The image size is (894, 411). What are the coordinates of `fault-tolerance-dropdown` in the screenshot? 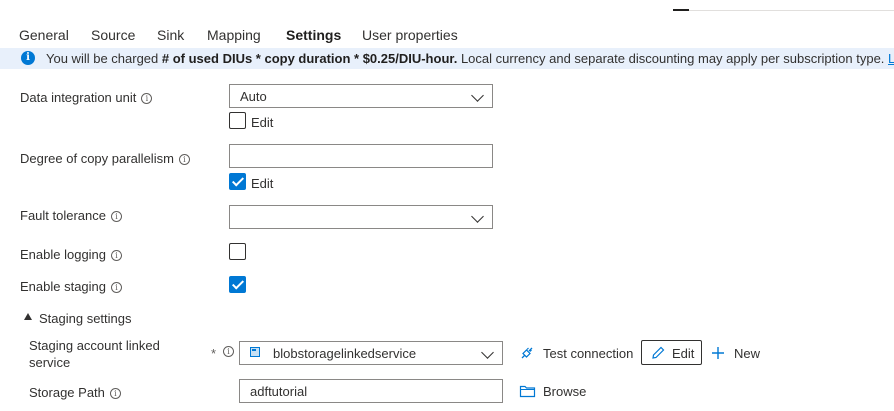 It's located at (361, 217).